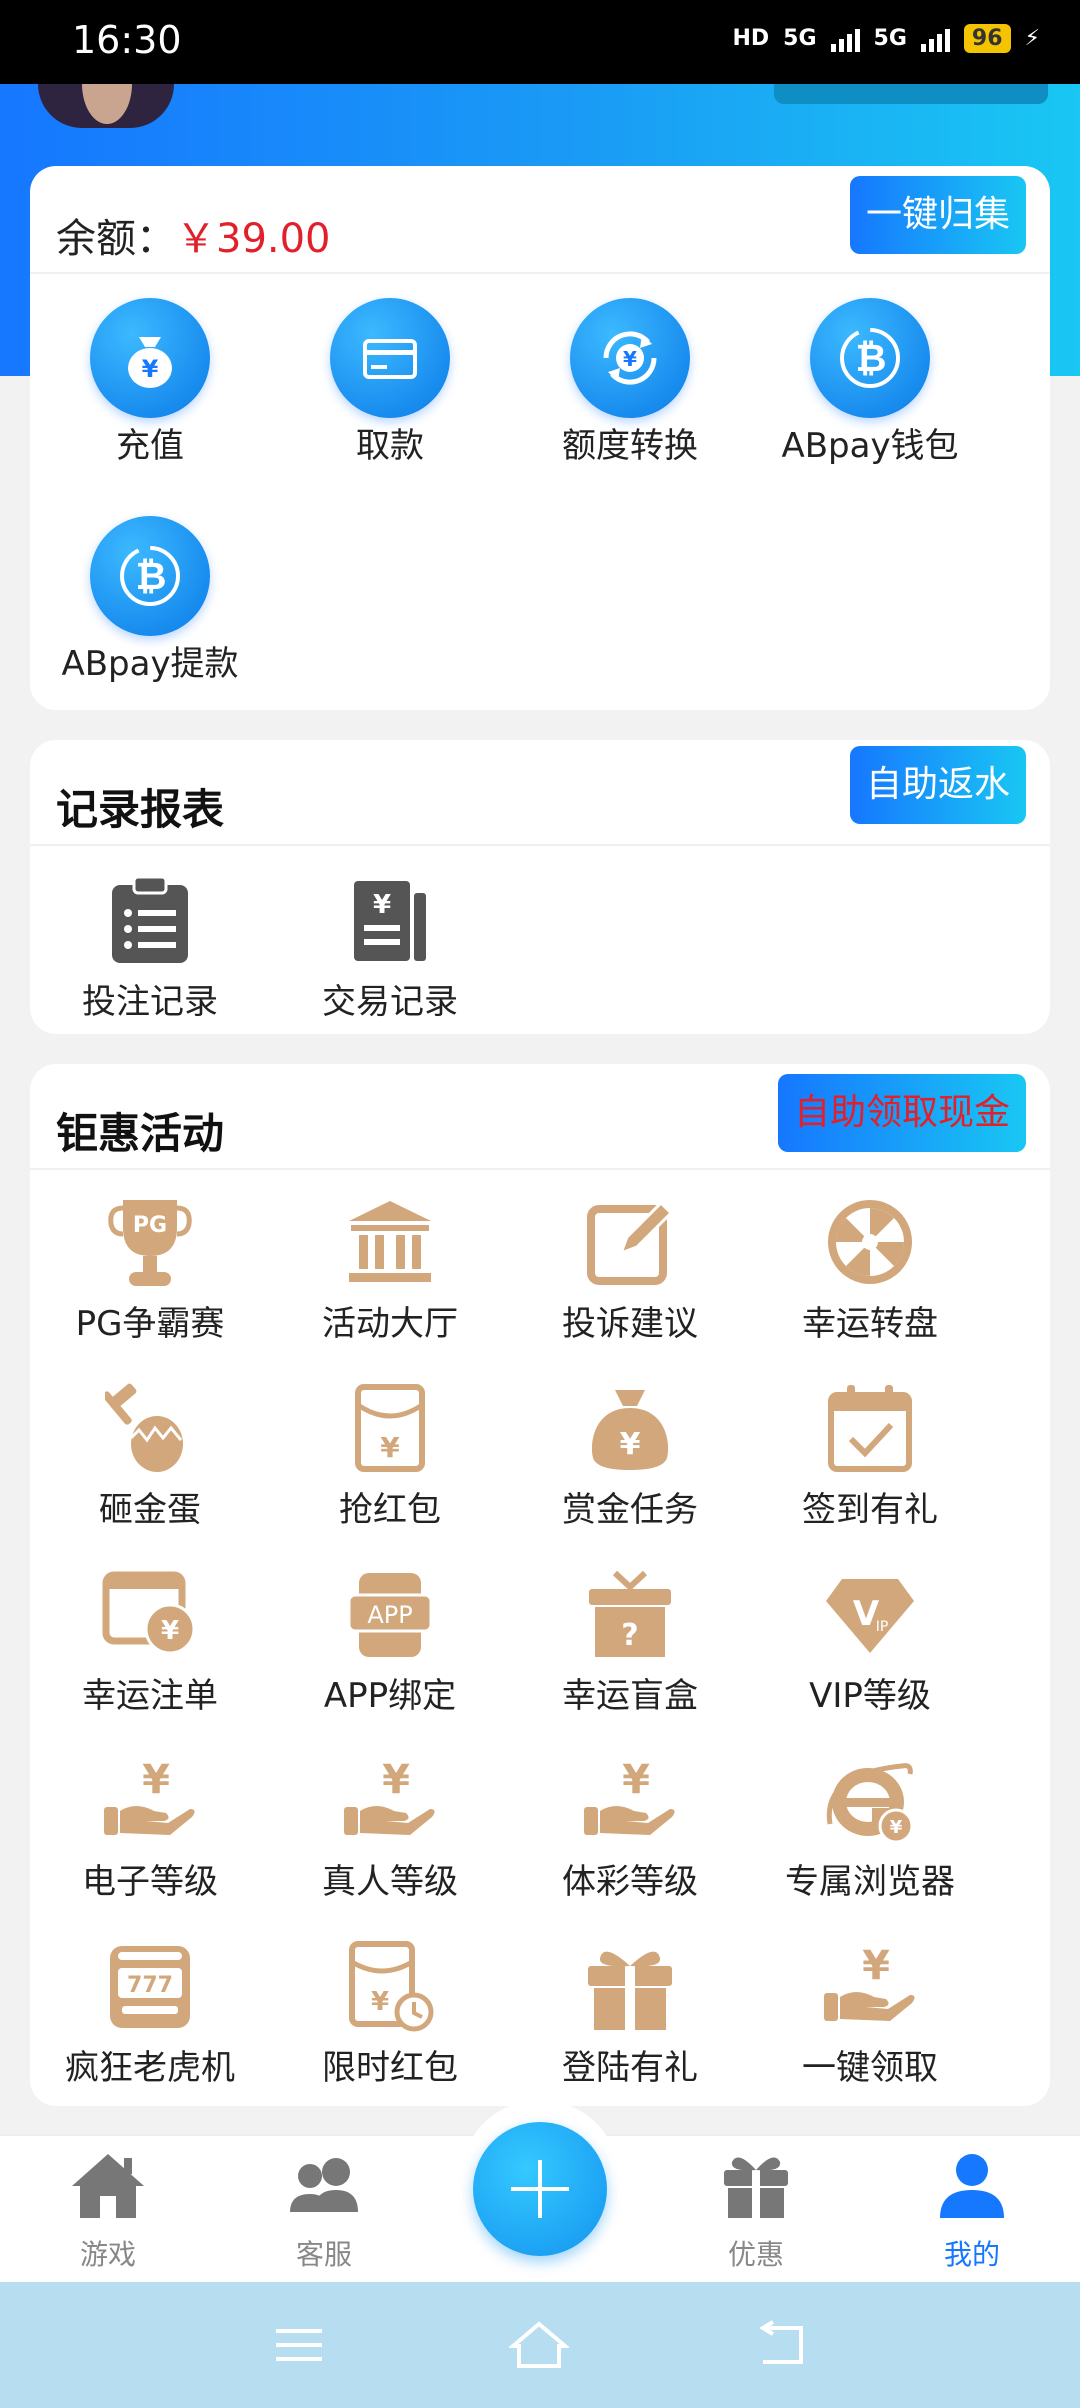 The image size is (1080, 2408). What do you see at coordinates (116, 239) in the screenshot?
I see `balance-label: 余额：` at bounding box center [116, 239].